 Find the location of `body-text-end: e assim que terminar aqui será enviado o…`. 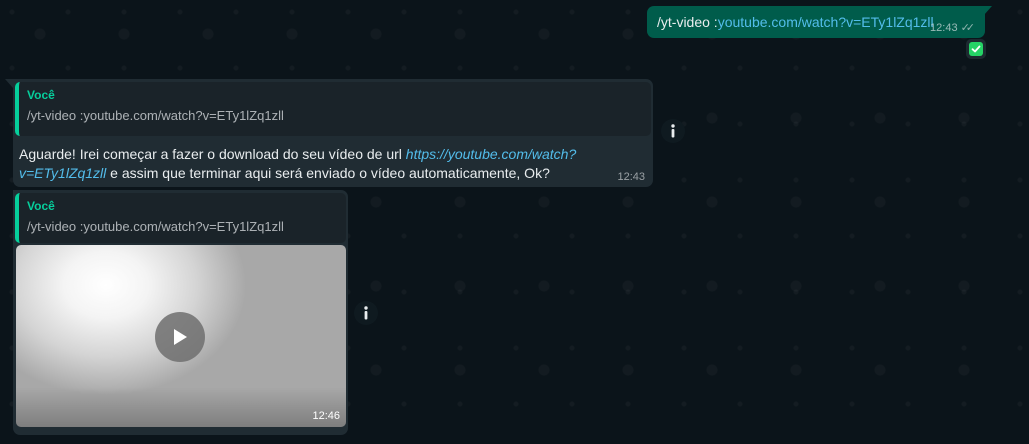

body-text-end: e assim que terminar aqui será enviado o… is located at coordinates (328, 173).